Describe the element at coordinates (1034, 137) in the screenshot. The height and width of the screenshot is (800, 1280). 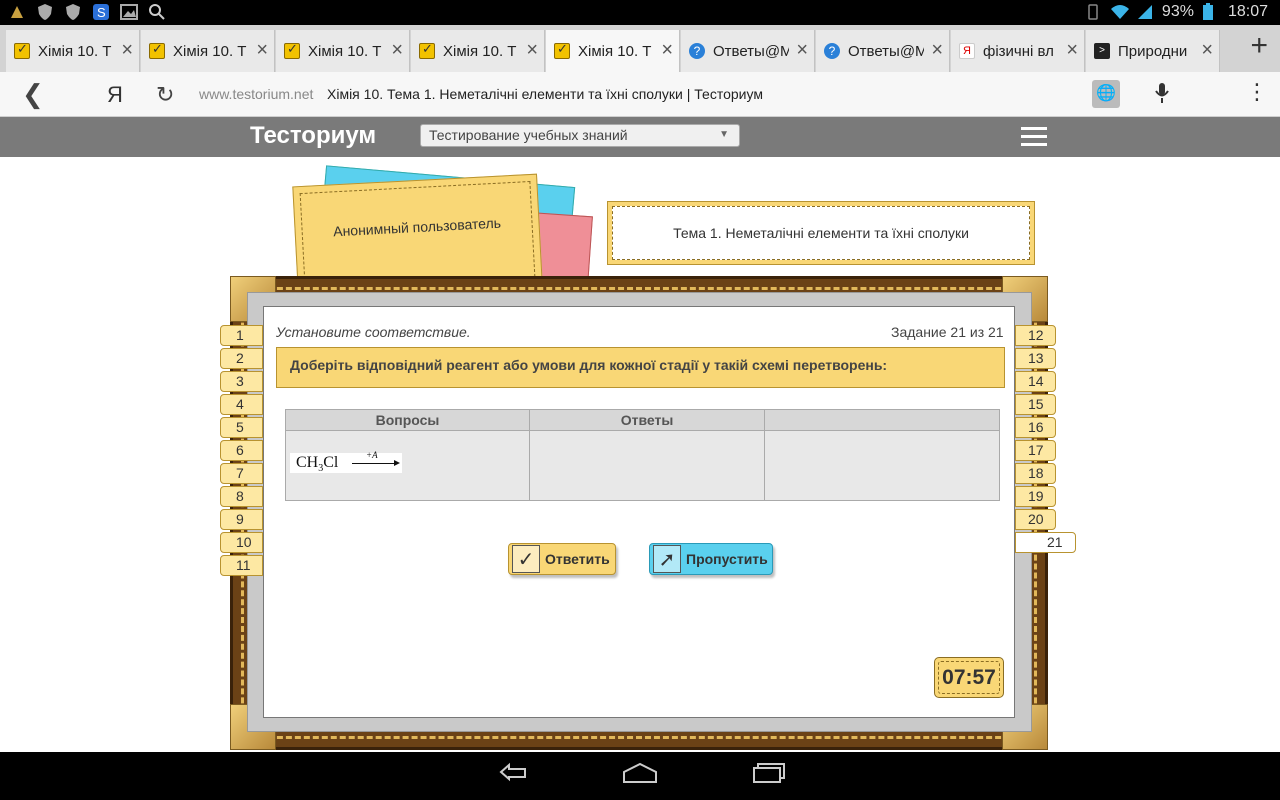
I see `hamburger-menu-icon` at that location.